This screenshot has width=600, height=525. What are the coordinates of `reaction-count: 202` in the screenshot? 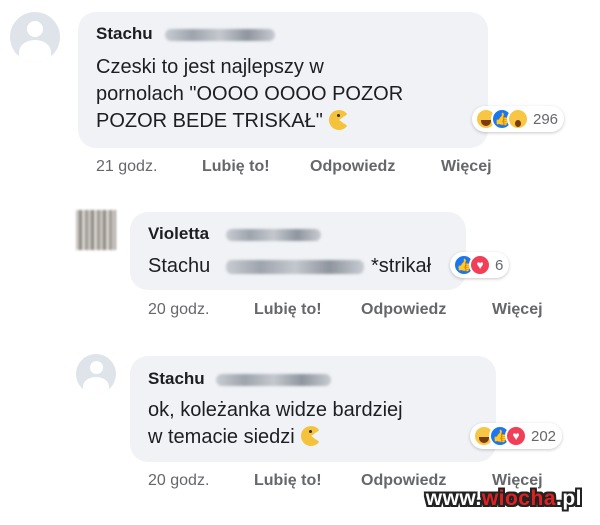 It's located at (544, 436).